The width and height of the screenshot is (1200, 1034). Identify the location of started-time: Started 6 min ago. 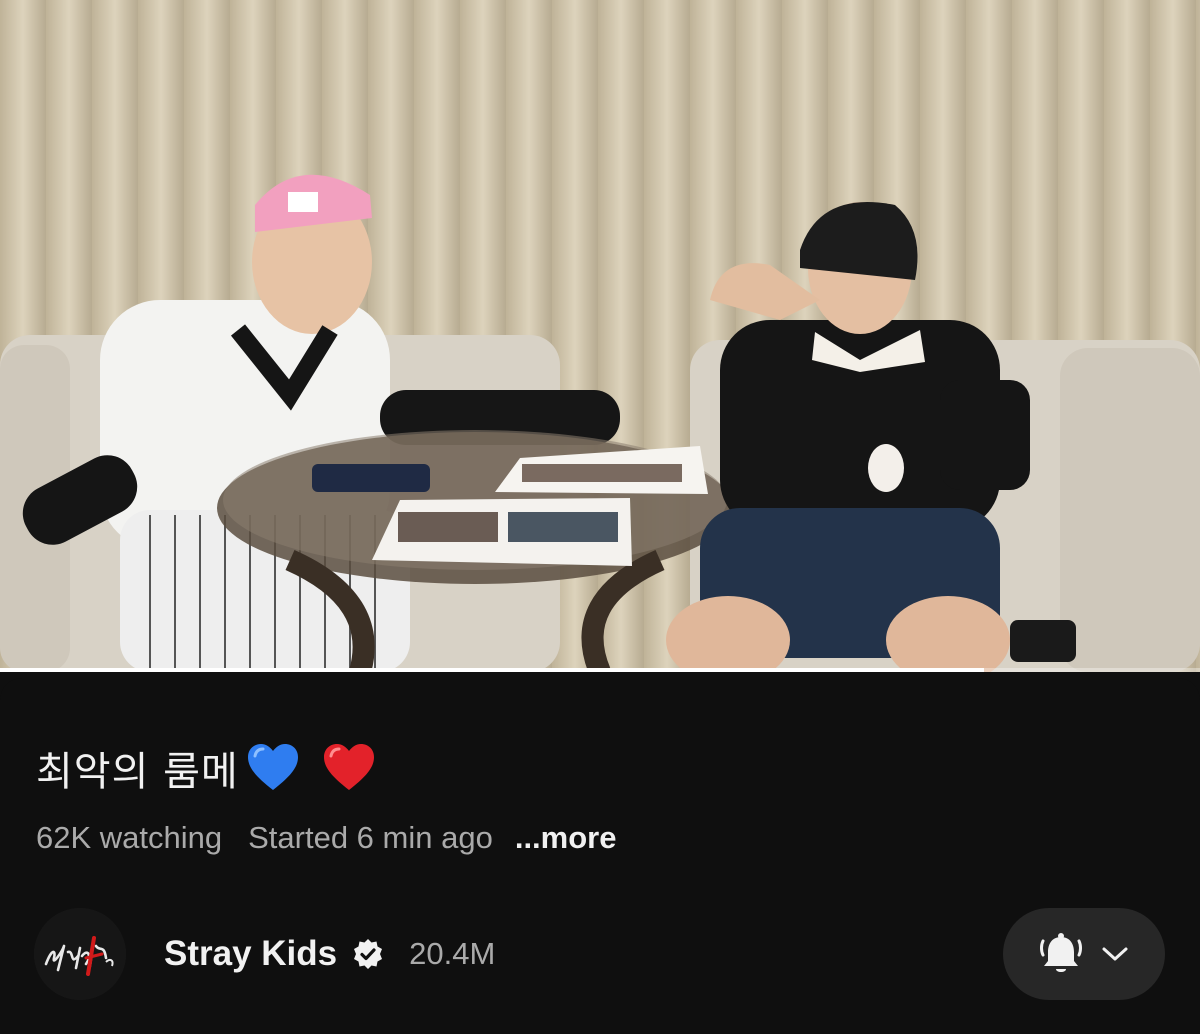
(370, 837).